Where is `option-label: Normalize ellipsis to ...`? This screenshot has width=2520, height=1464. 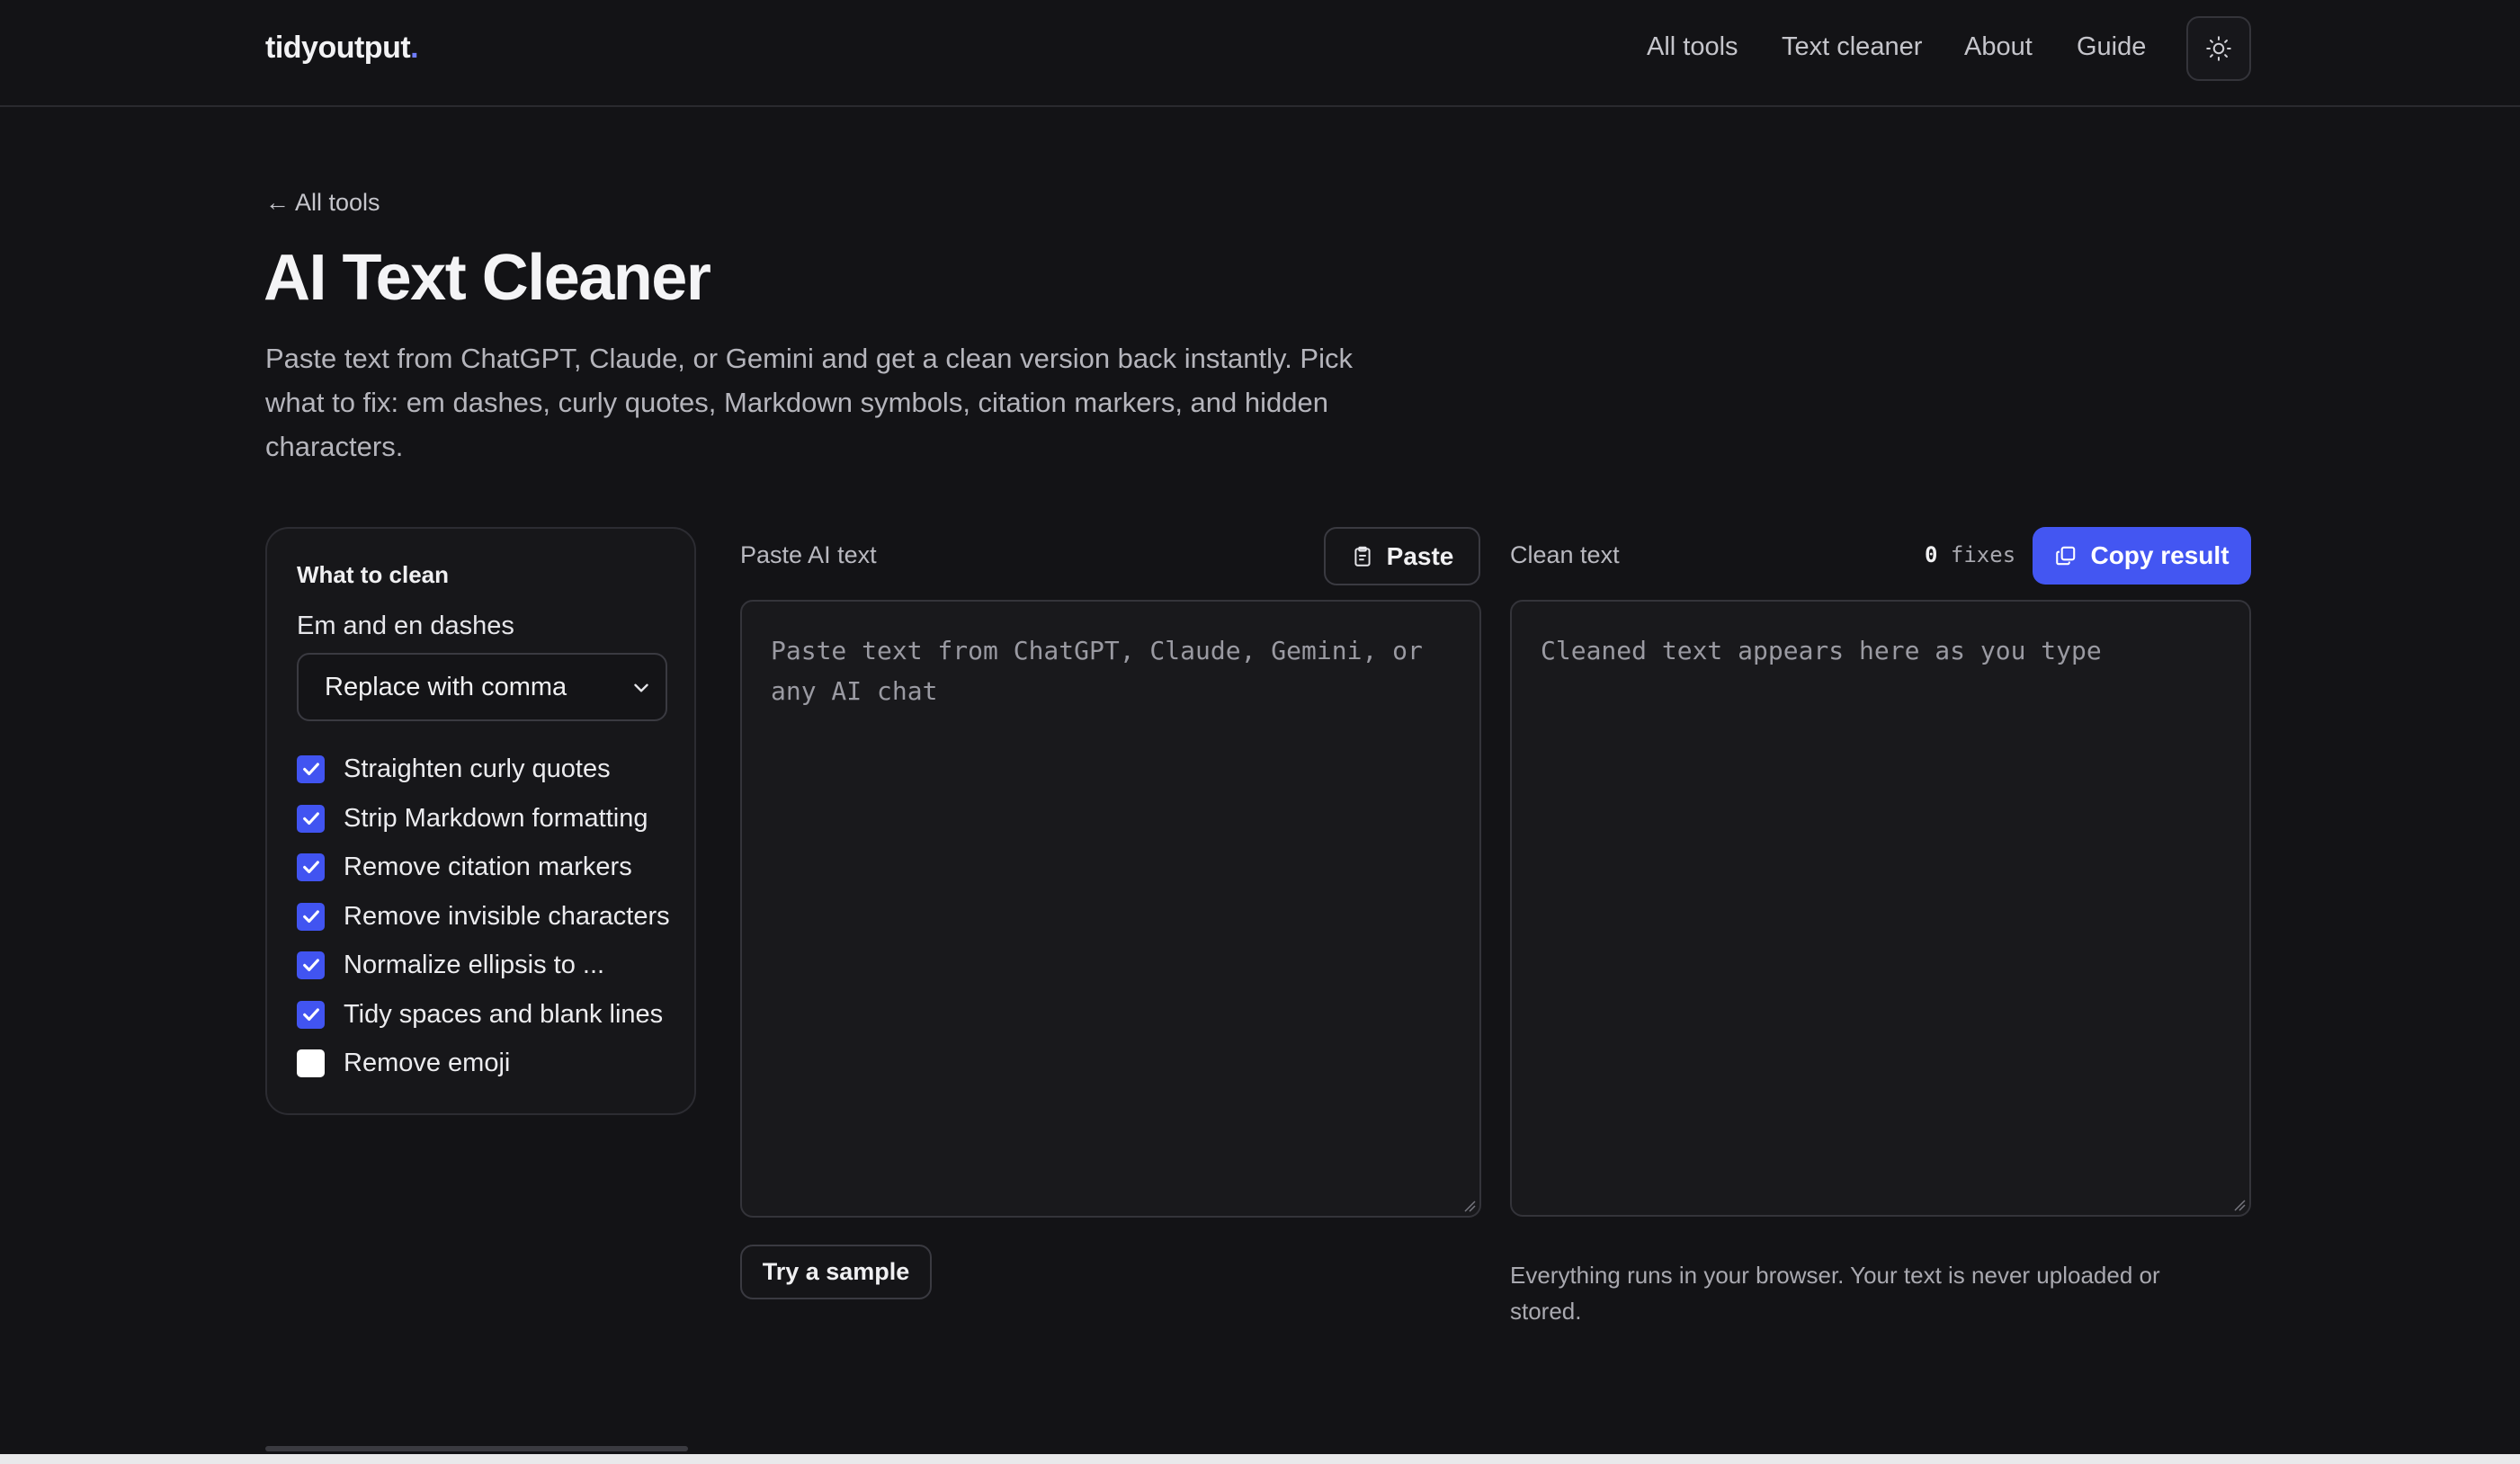
option-label: Normalize ellipsis to ... is located at coordinates (475, 964).